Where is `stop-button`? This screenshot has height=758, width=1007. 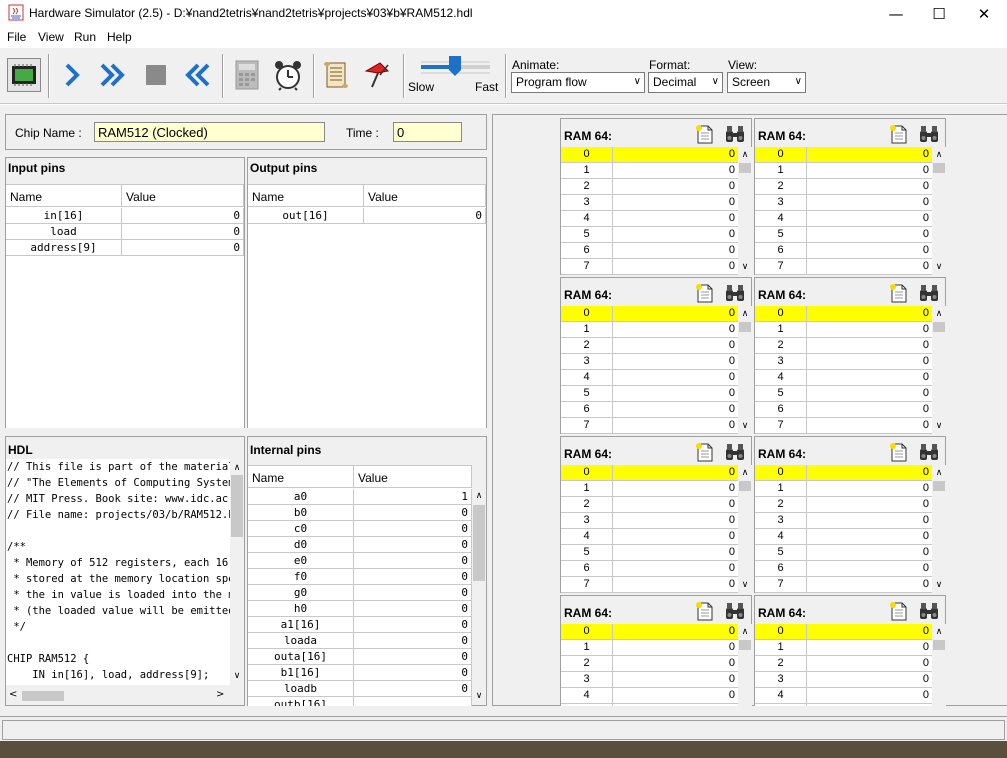 stop-button is located at coordinates (156, 75).